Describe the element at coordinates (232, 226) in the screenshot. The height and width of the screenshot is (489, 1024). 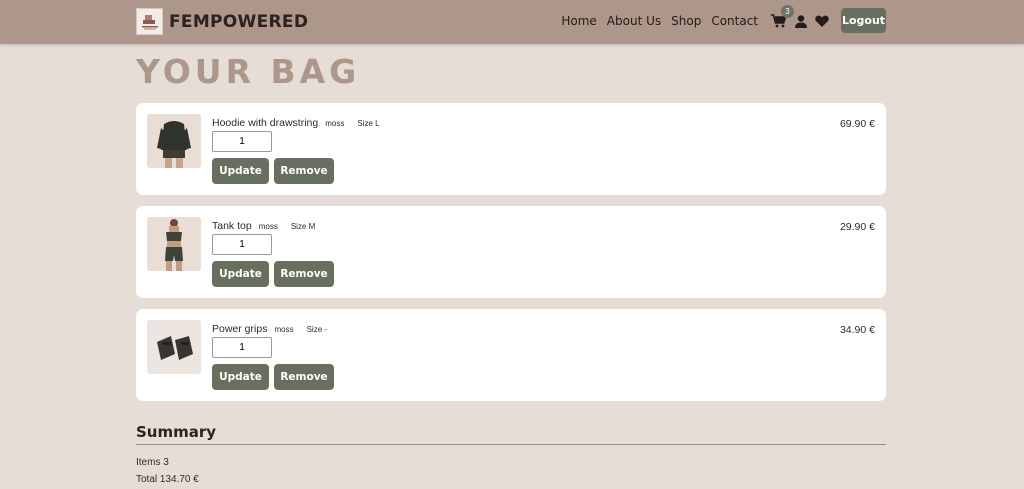
I see `item-name: Tank top` at that location.